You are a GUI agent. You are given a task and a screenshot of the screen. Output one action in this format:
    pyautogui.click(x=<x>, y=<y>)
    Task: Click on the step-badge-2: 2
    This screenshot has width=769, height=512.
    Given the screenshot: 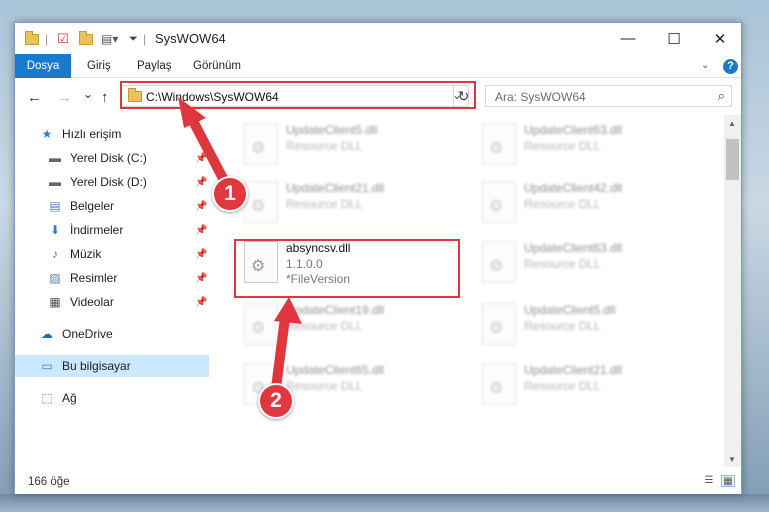 What is the action you would take?
    pyautogui.click(x=276, y=401)
    